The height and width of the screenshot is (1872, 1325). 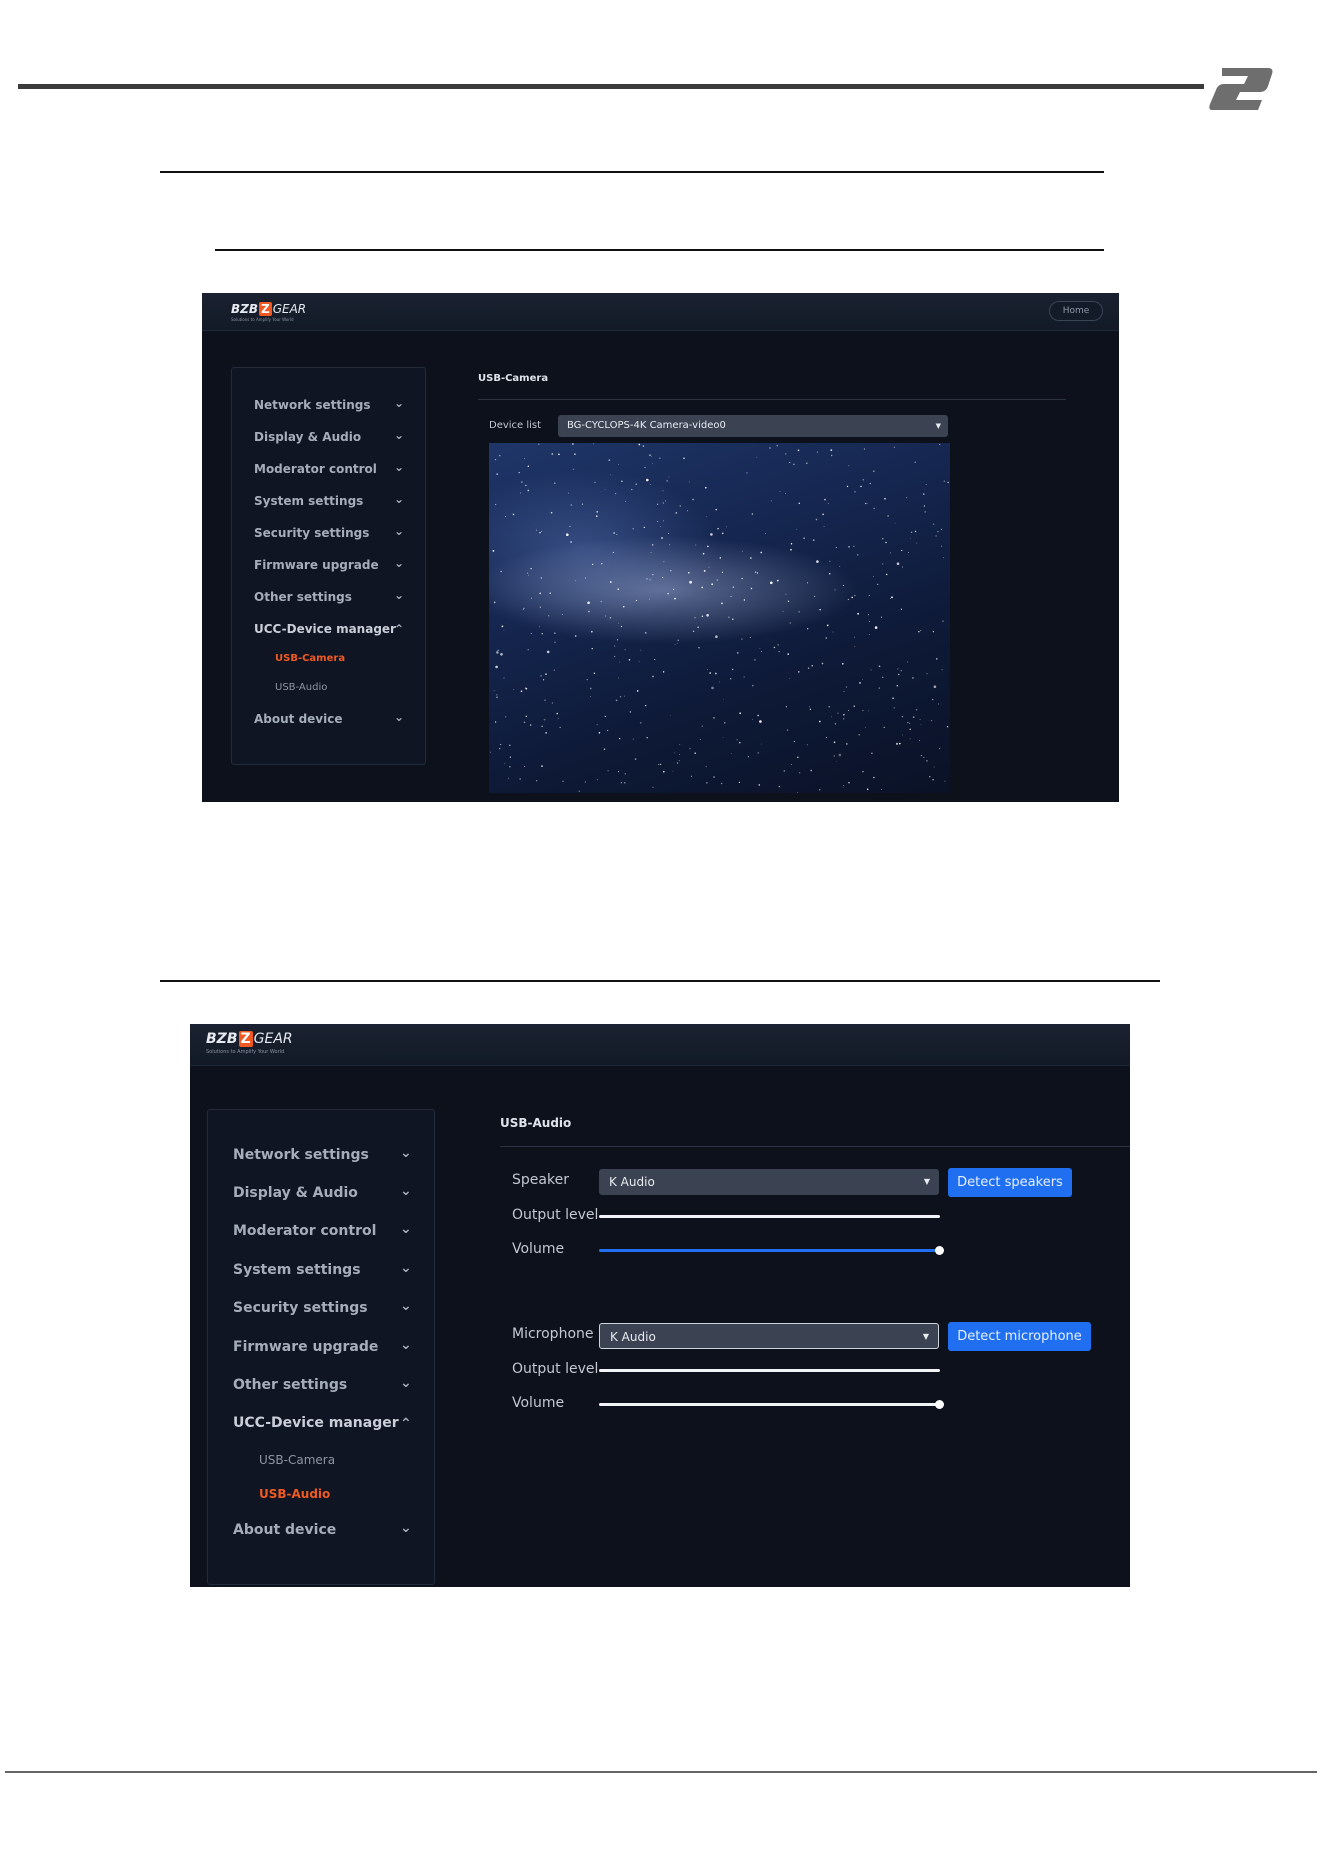 I want to click on detect-microphone-button: Detect microphone, so click(x=1019, y=1336).